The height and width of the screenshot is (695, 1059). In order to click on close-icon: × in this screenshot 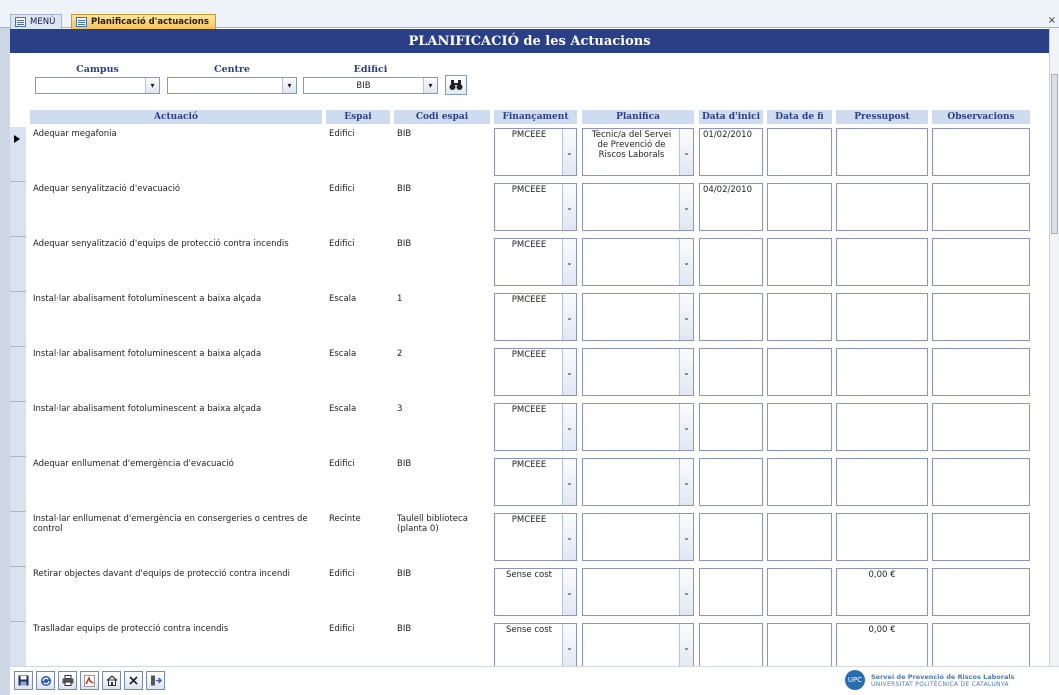, I will do `click(1052, 20)`.